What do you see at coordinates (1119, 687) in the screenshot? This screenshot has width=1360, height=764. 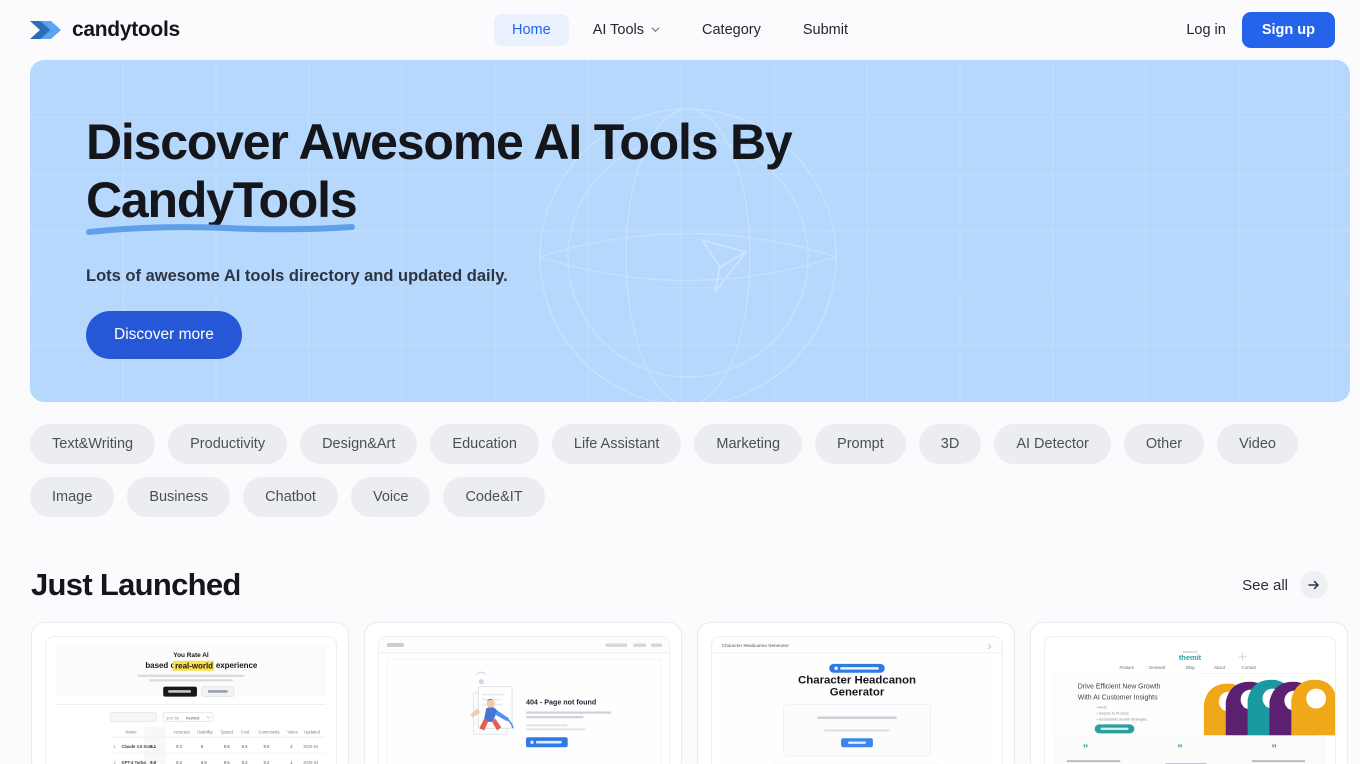 I see `svg-text: Drive Efficient New Growth` at bounding box center [1119, 687].